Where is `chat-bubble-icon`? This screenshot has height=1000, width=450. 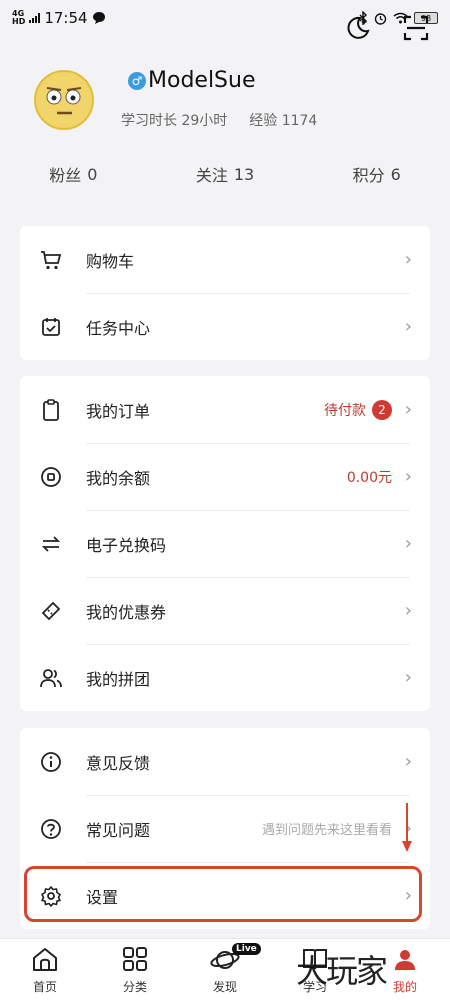
chat-bubble-icon is located at coordinates (98, 18).